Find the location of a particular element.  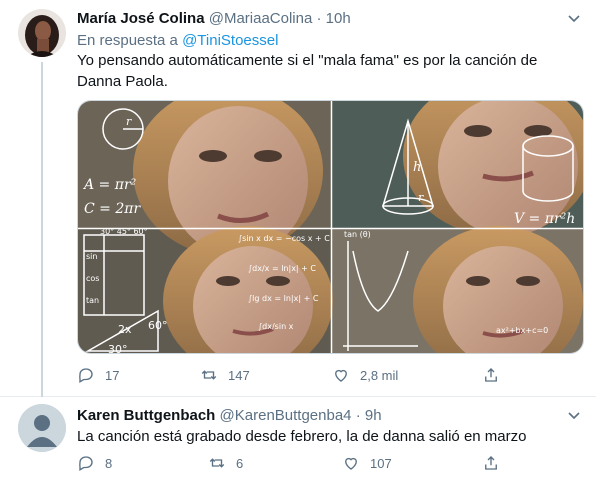

tweet-header: Karen Buttgenbach @KarenButtgenba4 · 9h is located at coordinates (229, 416).